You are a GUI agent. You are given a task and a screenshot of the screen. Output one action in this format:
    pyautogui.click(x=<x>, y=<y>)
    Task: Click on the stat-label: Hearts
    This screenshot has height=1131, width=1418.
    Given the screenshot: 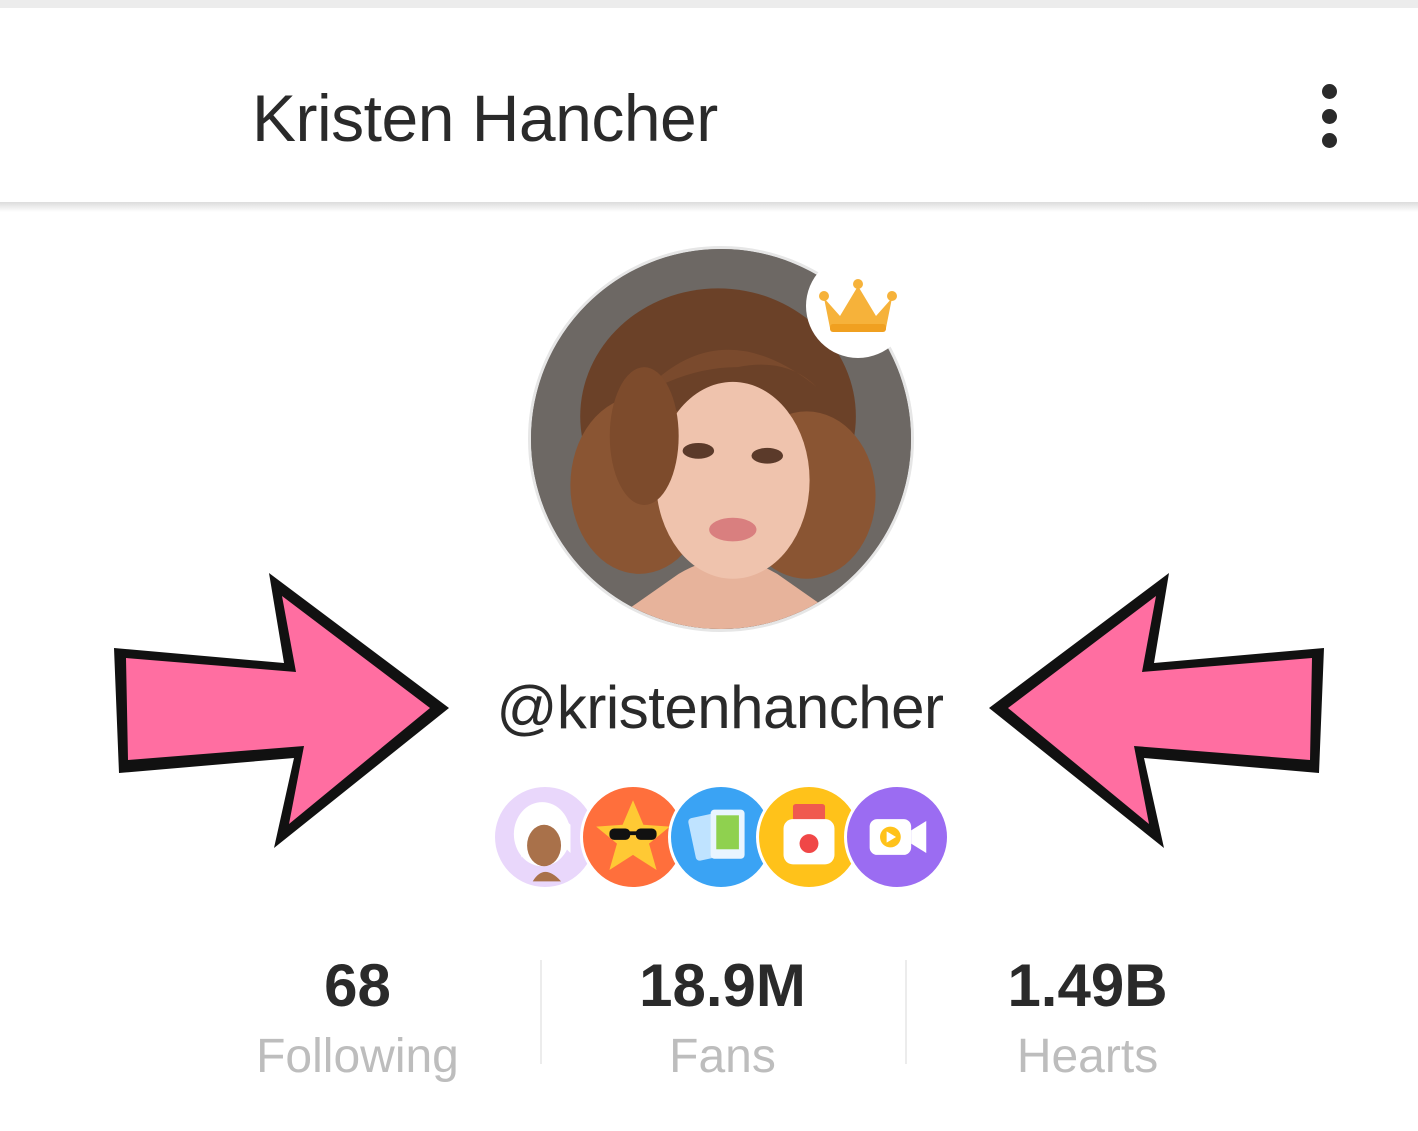 What is the action you would take?
    pyautogui.click(x=1087, y=1056)
    